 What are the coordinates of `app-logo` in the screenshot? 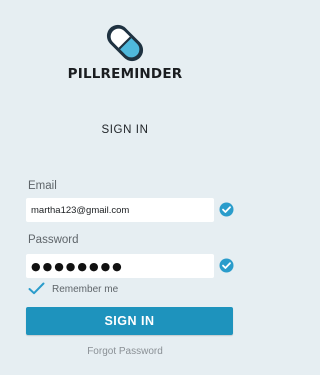 It's located at (125, 43).